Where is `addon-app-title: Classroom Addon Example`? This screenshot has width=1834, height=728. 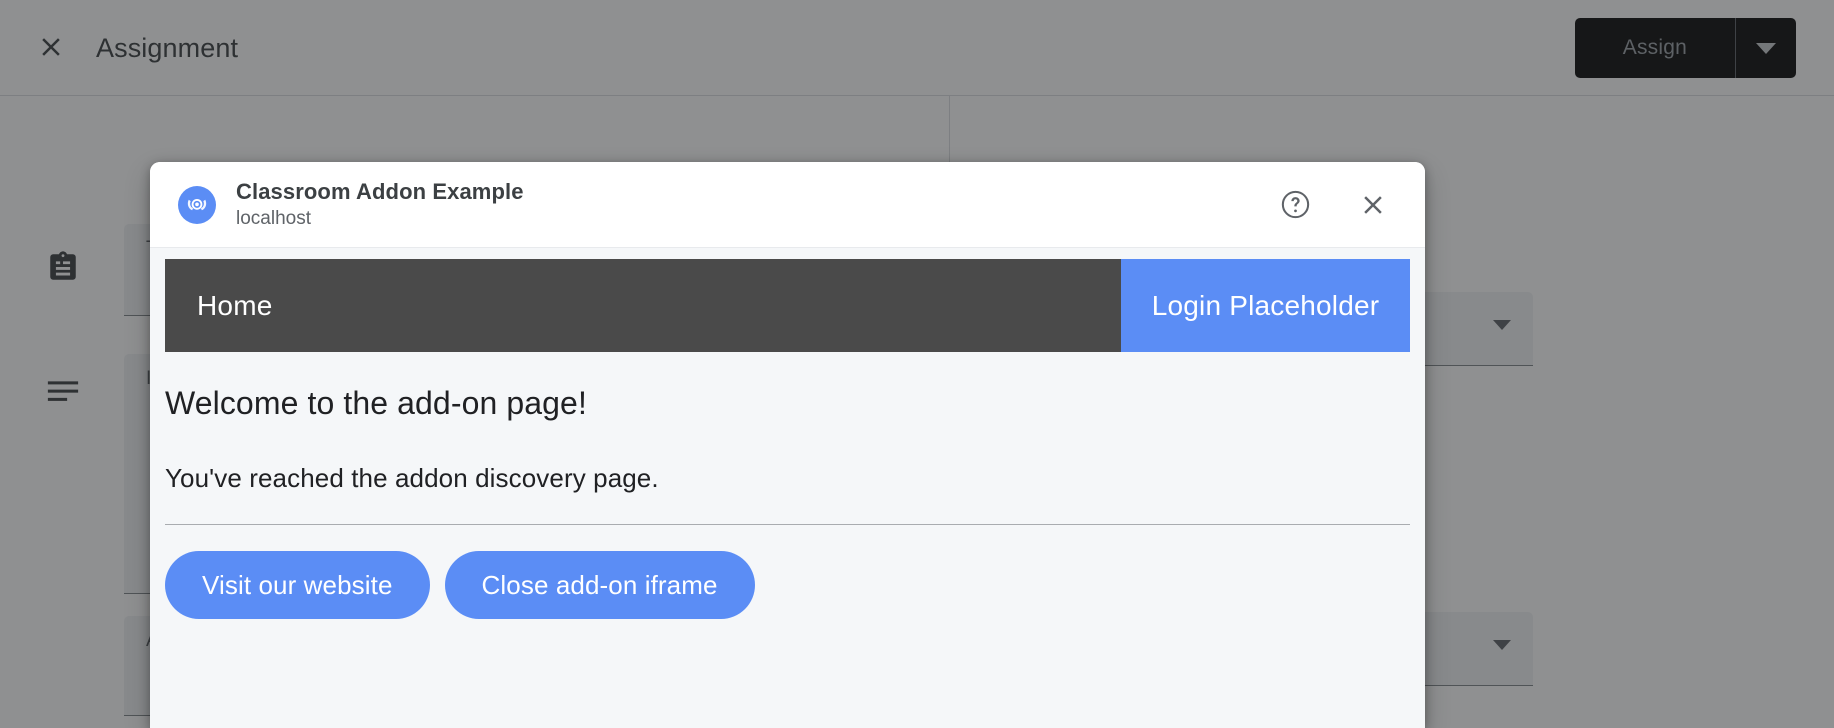
addon-app-title: Classroom Addon Example is located at coordinates (380, 191).